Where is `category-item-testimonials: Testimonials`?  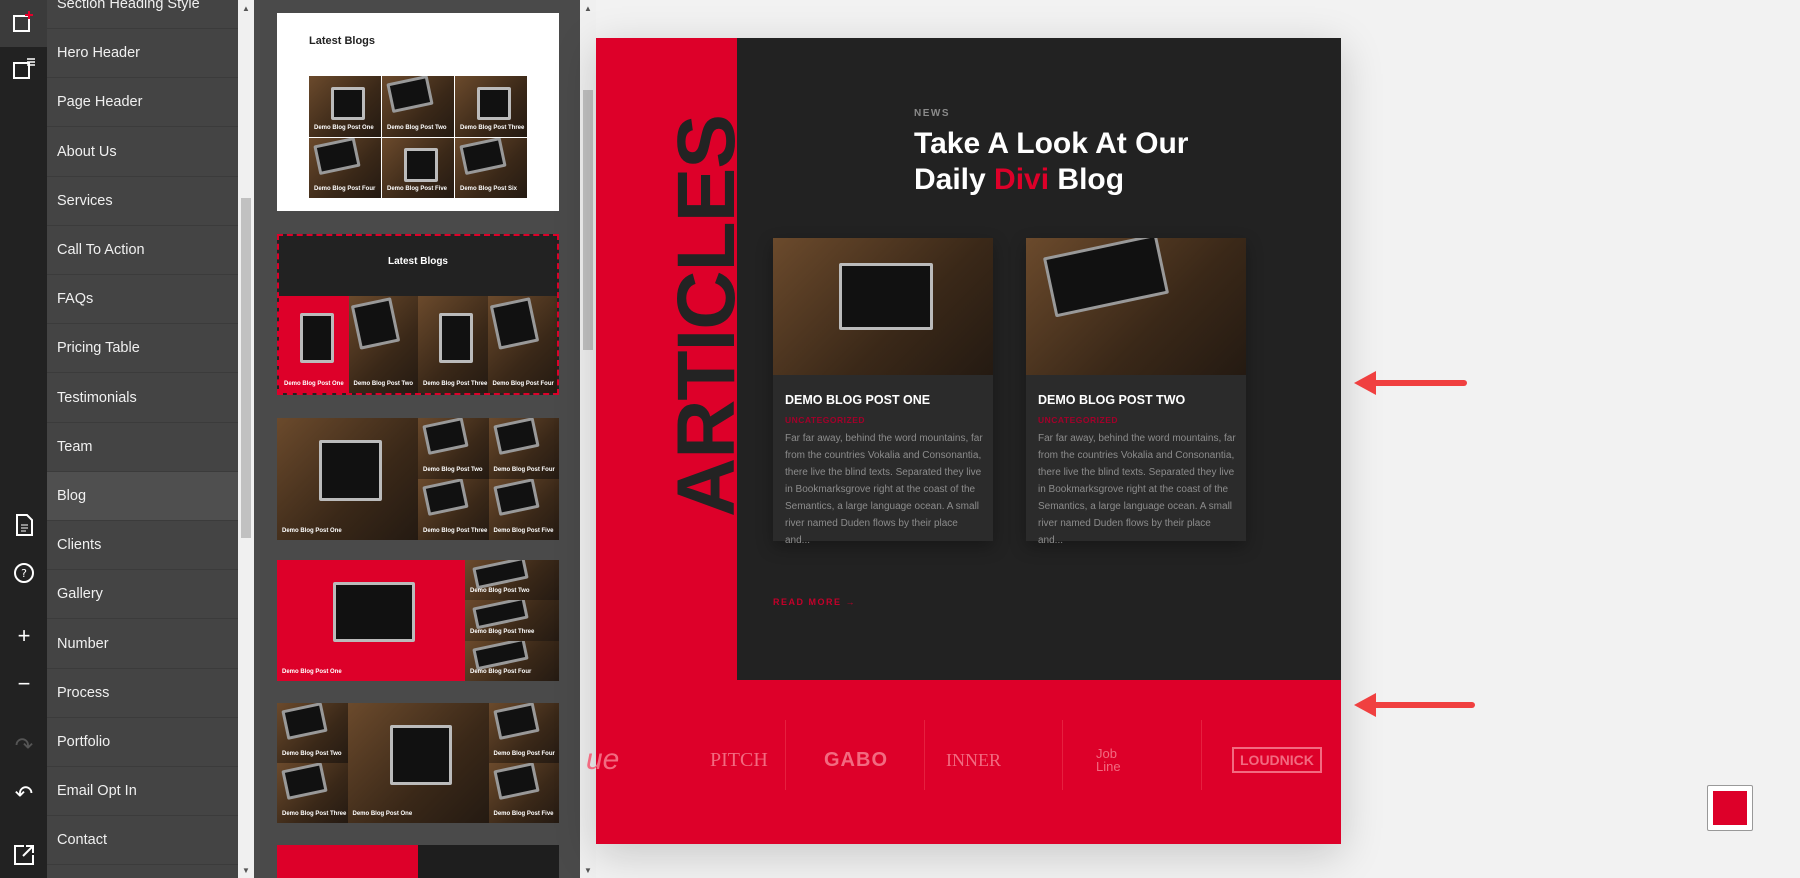
category-item-testimonials: Testimonials is located at coordinates (142, 398).